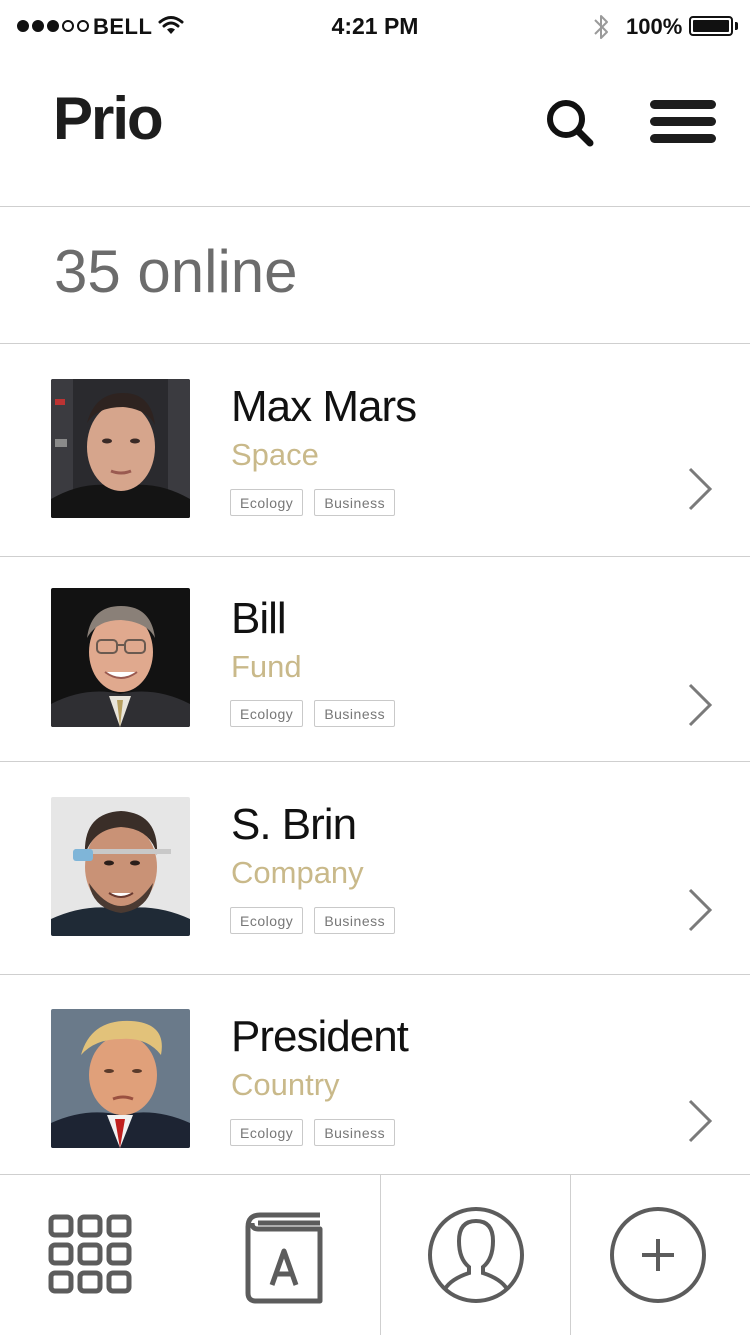 The image size is (750, 1340). Describe the element at coordinates (324, 406) in the screenshot. I see `person-name: Max Mars` at that location.